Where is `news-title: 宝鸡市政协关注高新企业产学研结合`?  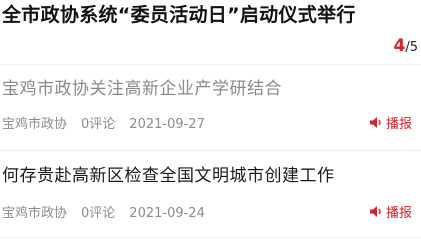 news-title: 宝鸡市政协关注高新企业产学研结合 is located at coordinates (207, 89).